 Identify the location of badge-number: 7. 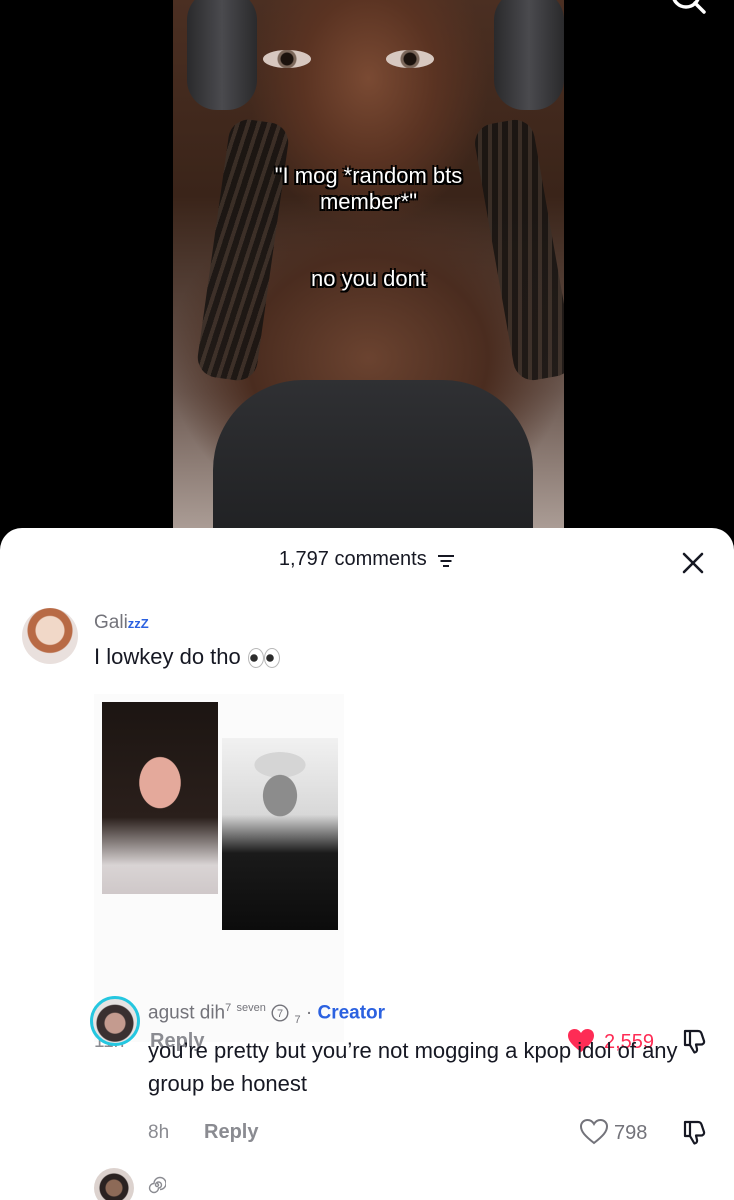
(280, 1014).